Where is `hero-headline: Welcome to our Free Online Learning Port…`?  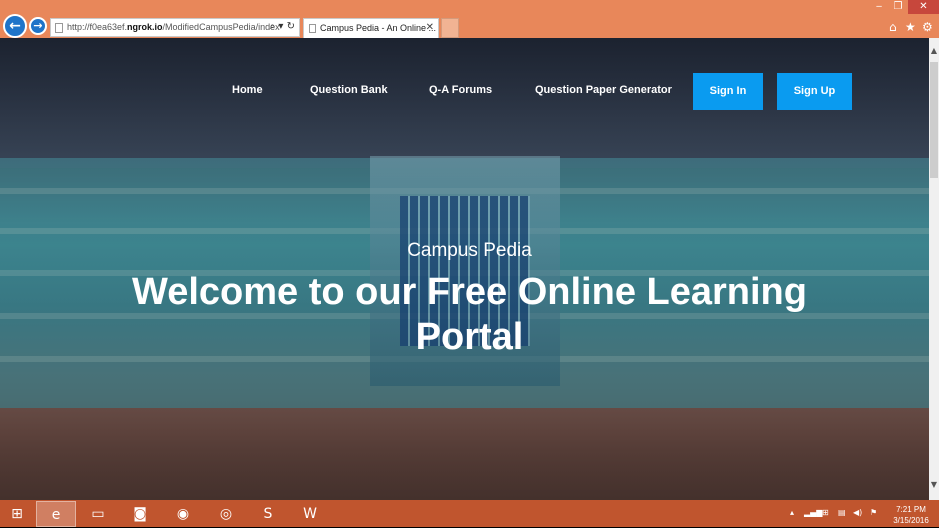
hero-headline: Welcome to our Free Online Learning Port… is located at coordinates (469, 314).